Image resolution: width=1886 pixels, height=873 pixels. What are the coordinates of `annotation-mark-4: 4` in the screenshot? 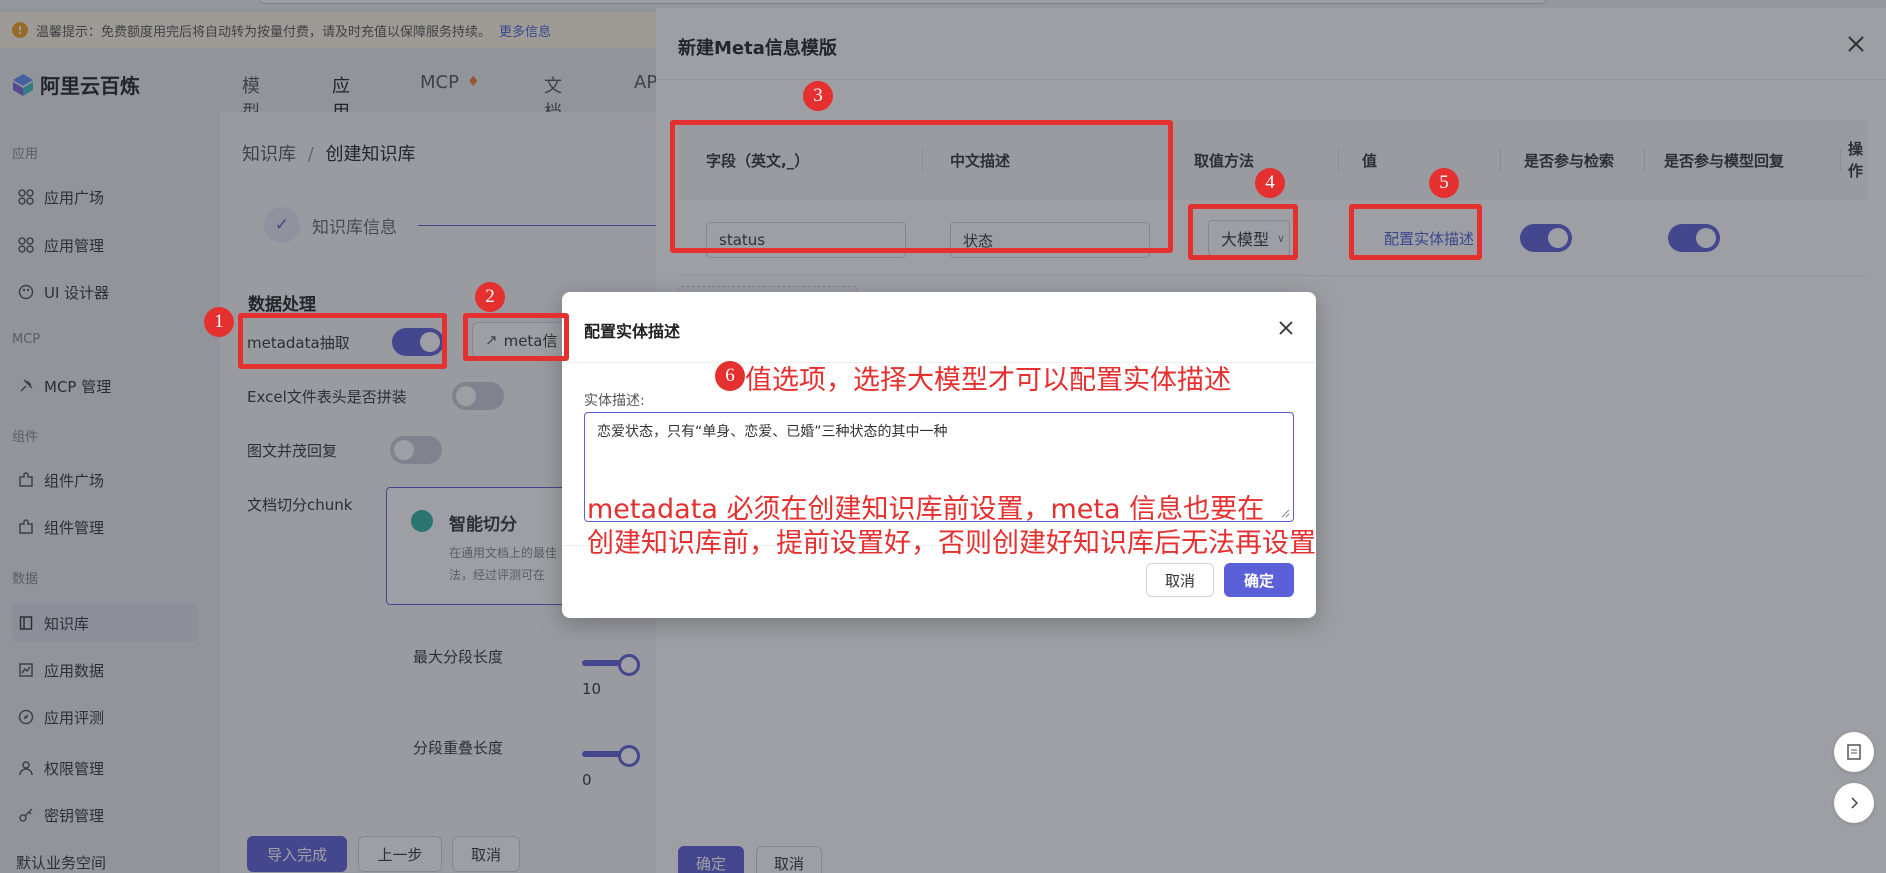 It's located at (1270, 183).